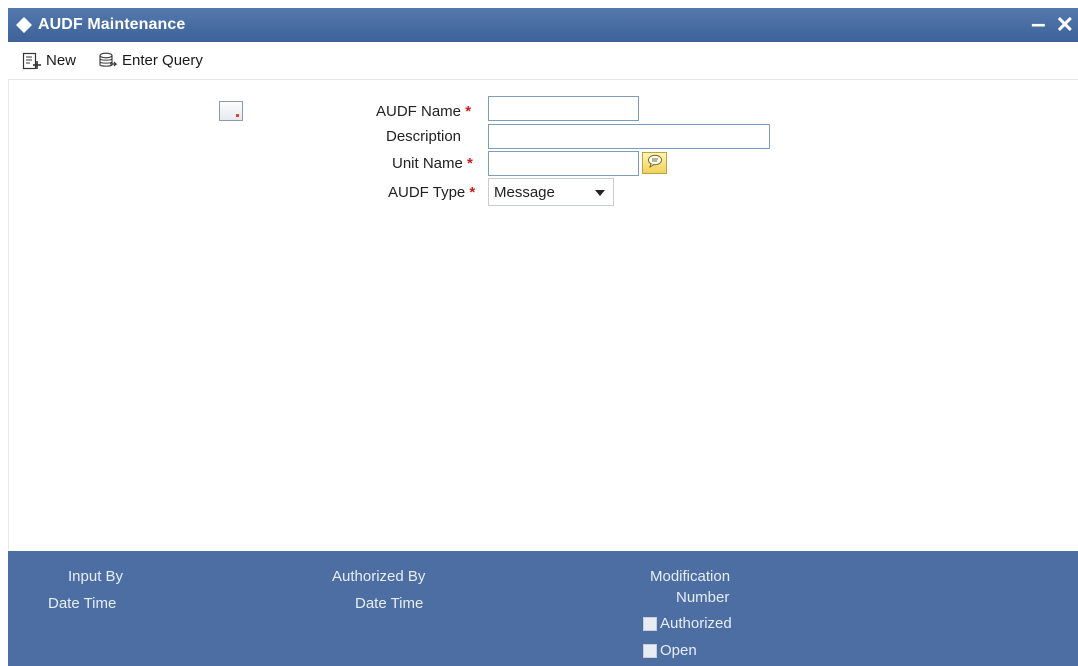  What do you see at coordinates (108, 61) in the screenshot?
I see `database-query-icon` at bounding box center [108, 61].